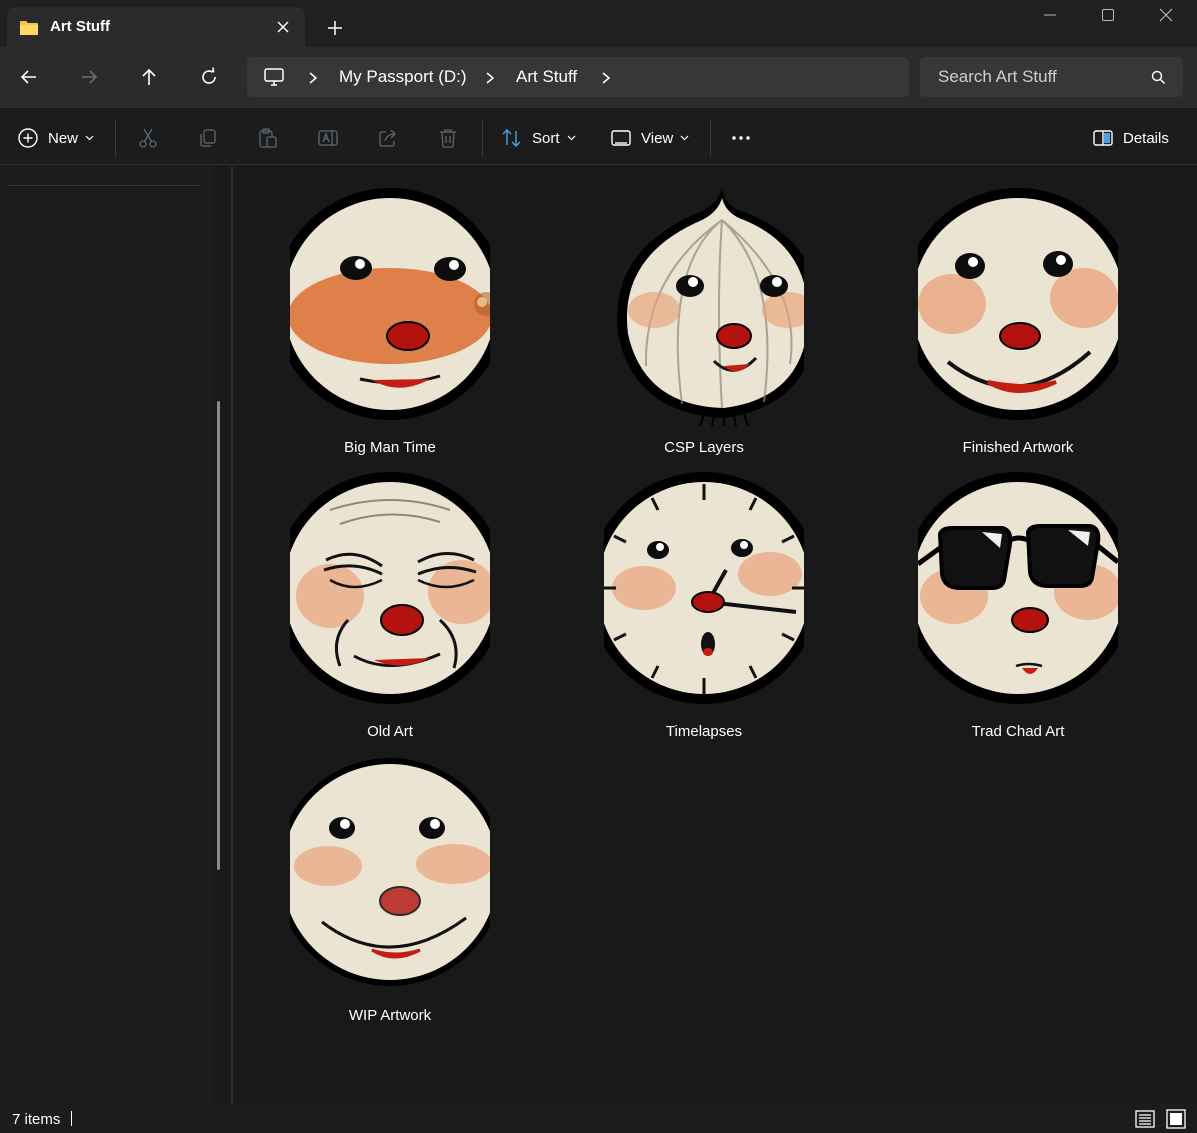 The image size is (1197, 1133). I want to click on forward-button, so click(89, 77).